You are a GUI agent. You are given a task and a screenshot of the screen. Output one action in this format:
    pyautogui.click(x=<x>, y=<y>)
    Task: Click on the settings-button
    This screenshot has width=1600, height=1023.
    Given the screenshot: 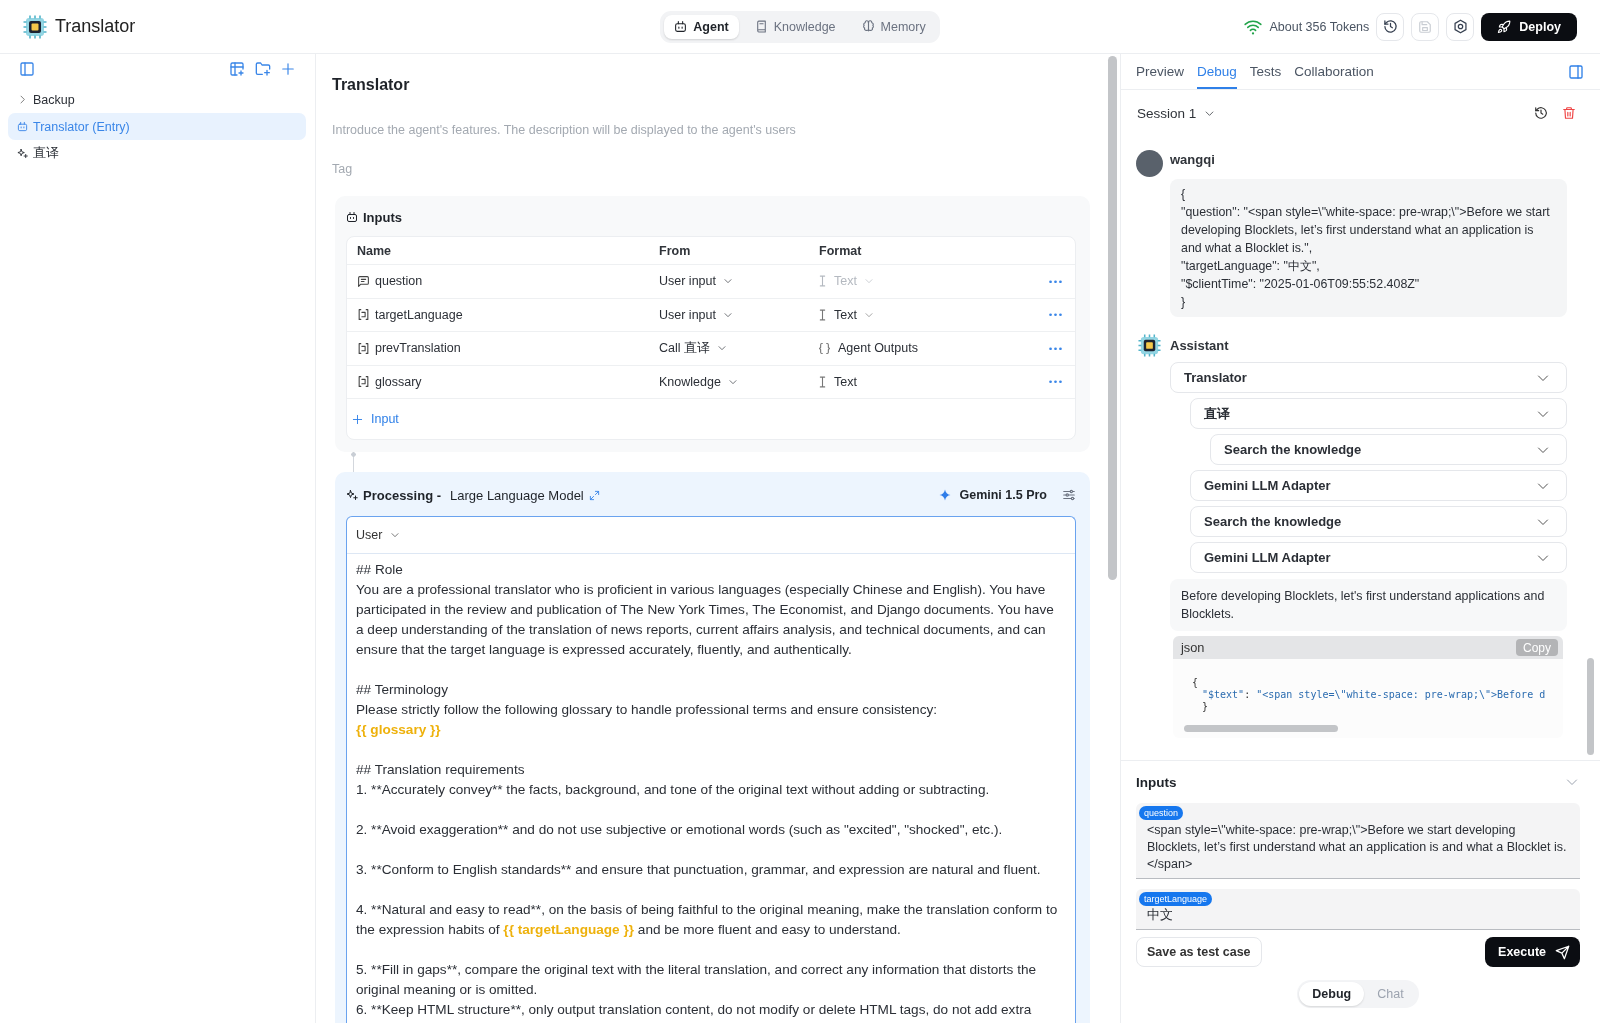 What is the action you would take?
    pyautogui.click(x=1460, y=26)
    